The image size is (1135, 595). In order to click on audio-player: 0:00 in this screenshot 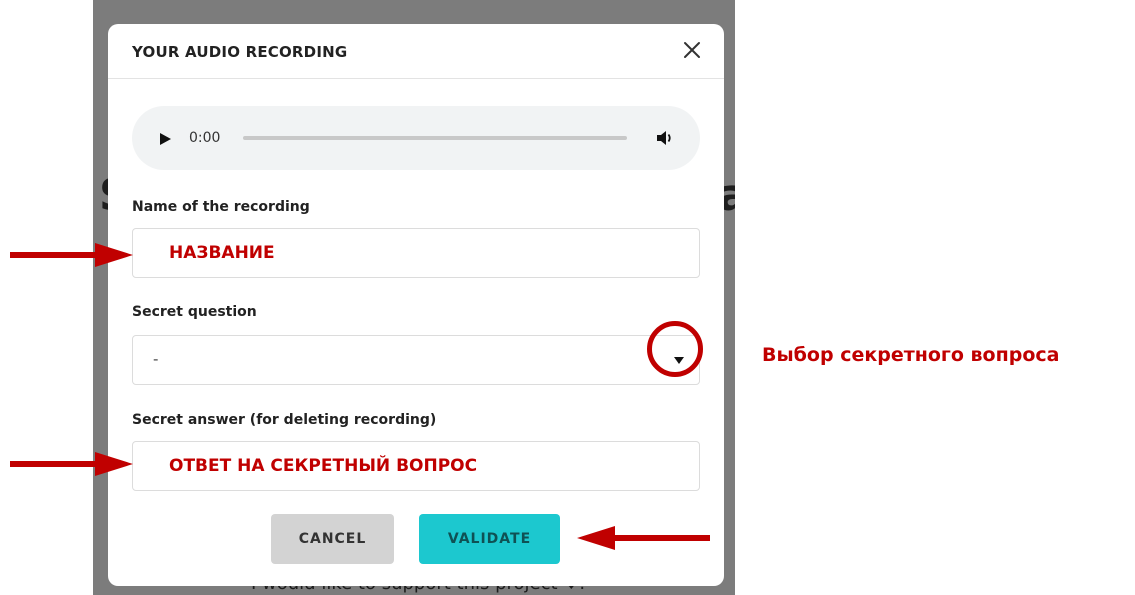, I will do `click(416, 138)`.